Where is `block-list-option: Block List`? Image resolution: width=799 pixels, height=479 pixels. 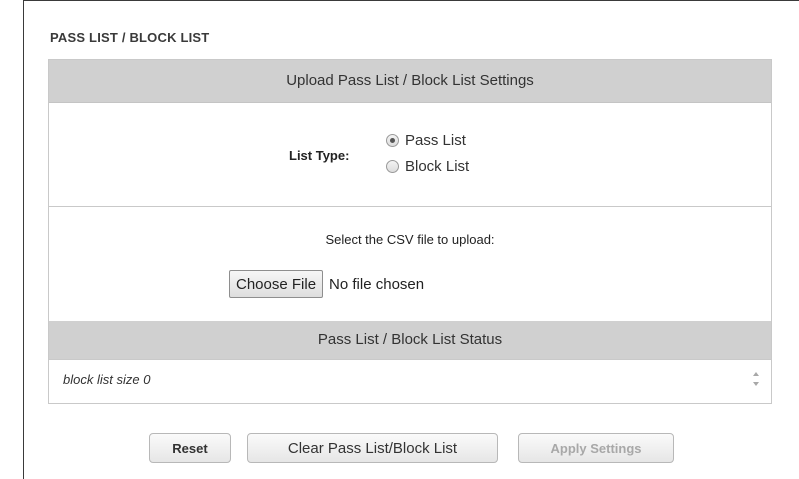
block-list-option: Block List is located at coordinates (427, 166).